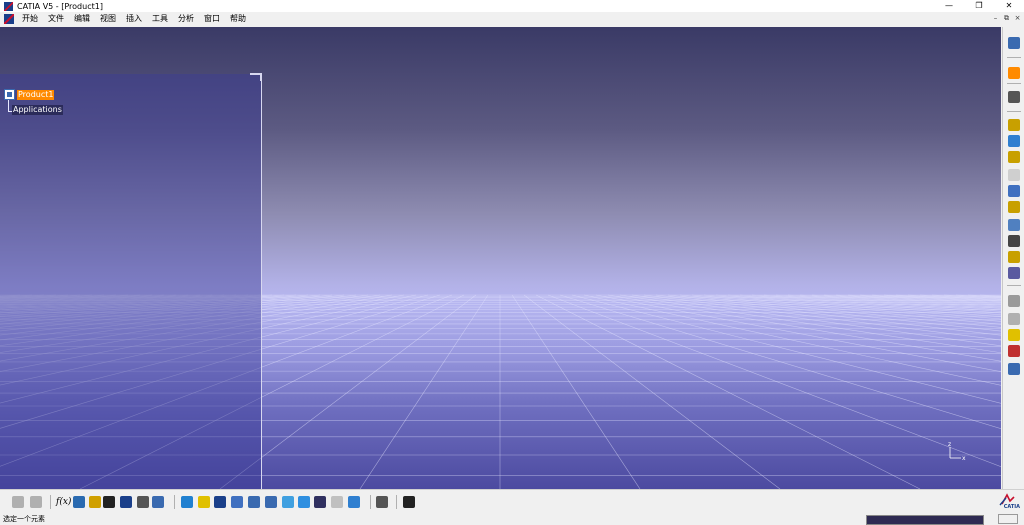  Describe the element at coordinates (1011, 507) in the screenshot. I see `catia-logo-text: CATIA` at that location.